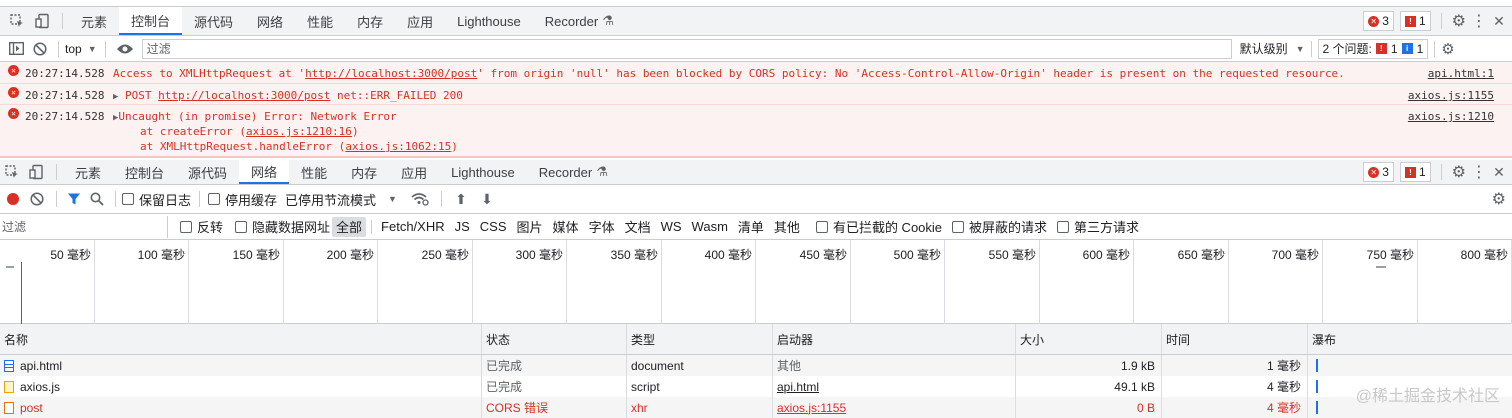  I want to click on sidebar-toggle-icon, so click(16, 48).